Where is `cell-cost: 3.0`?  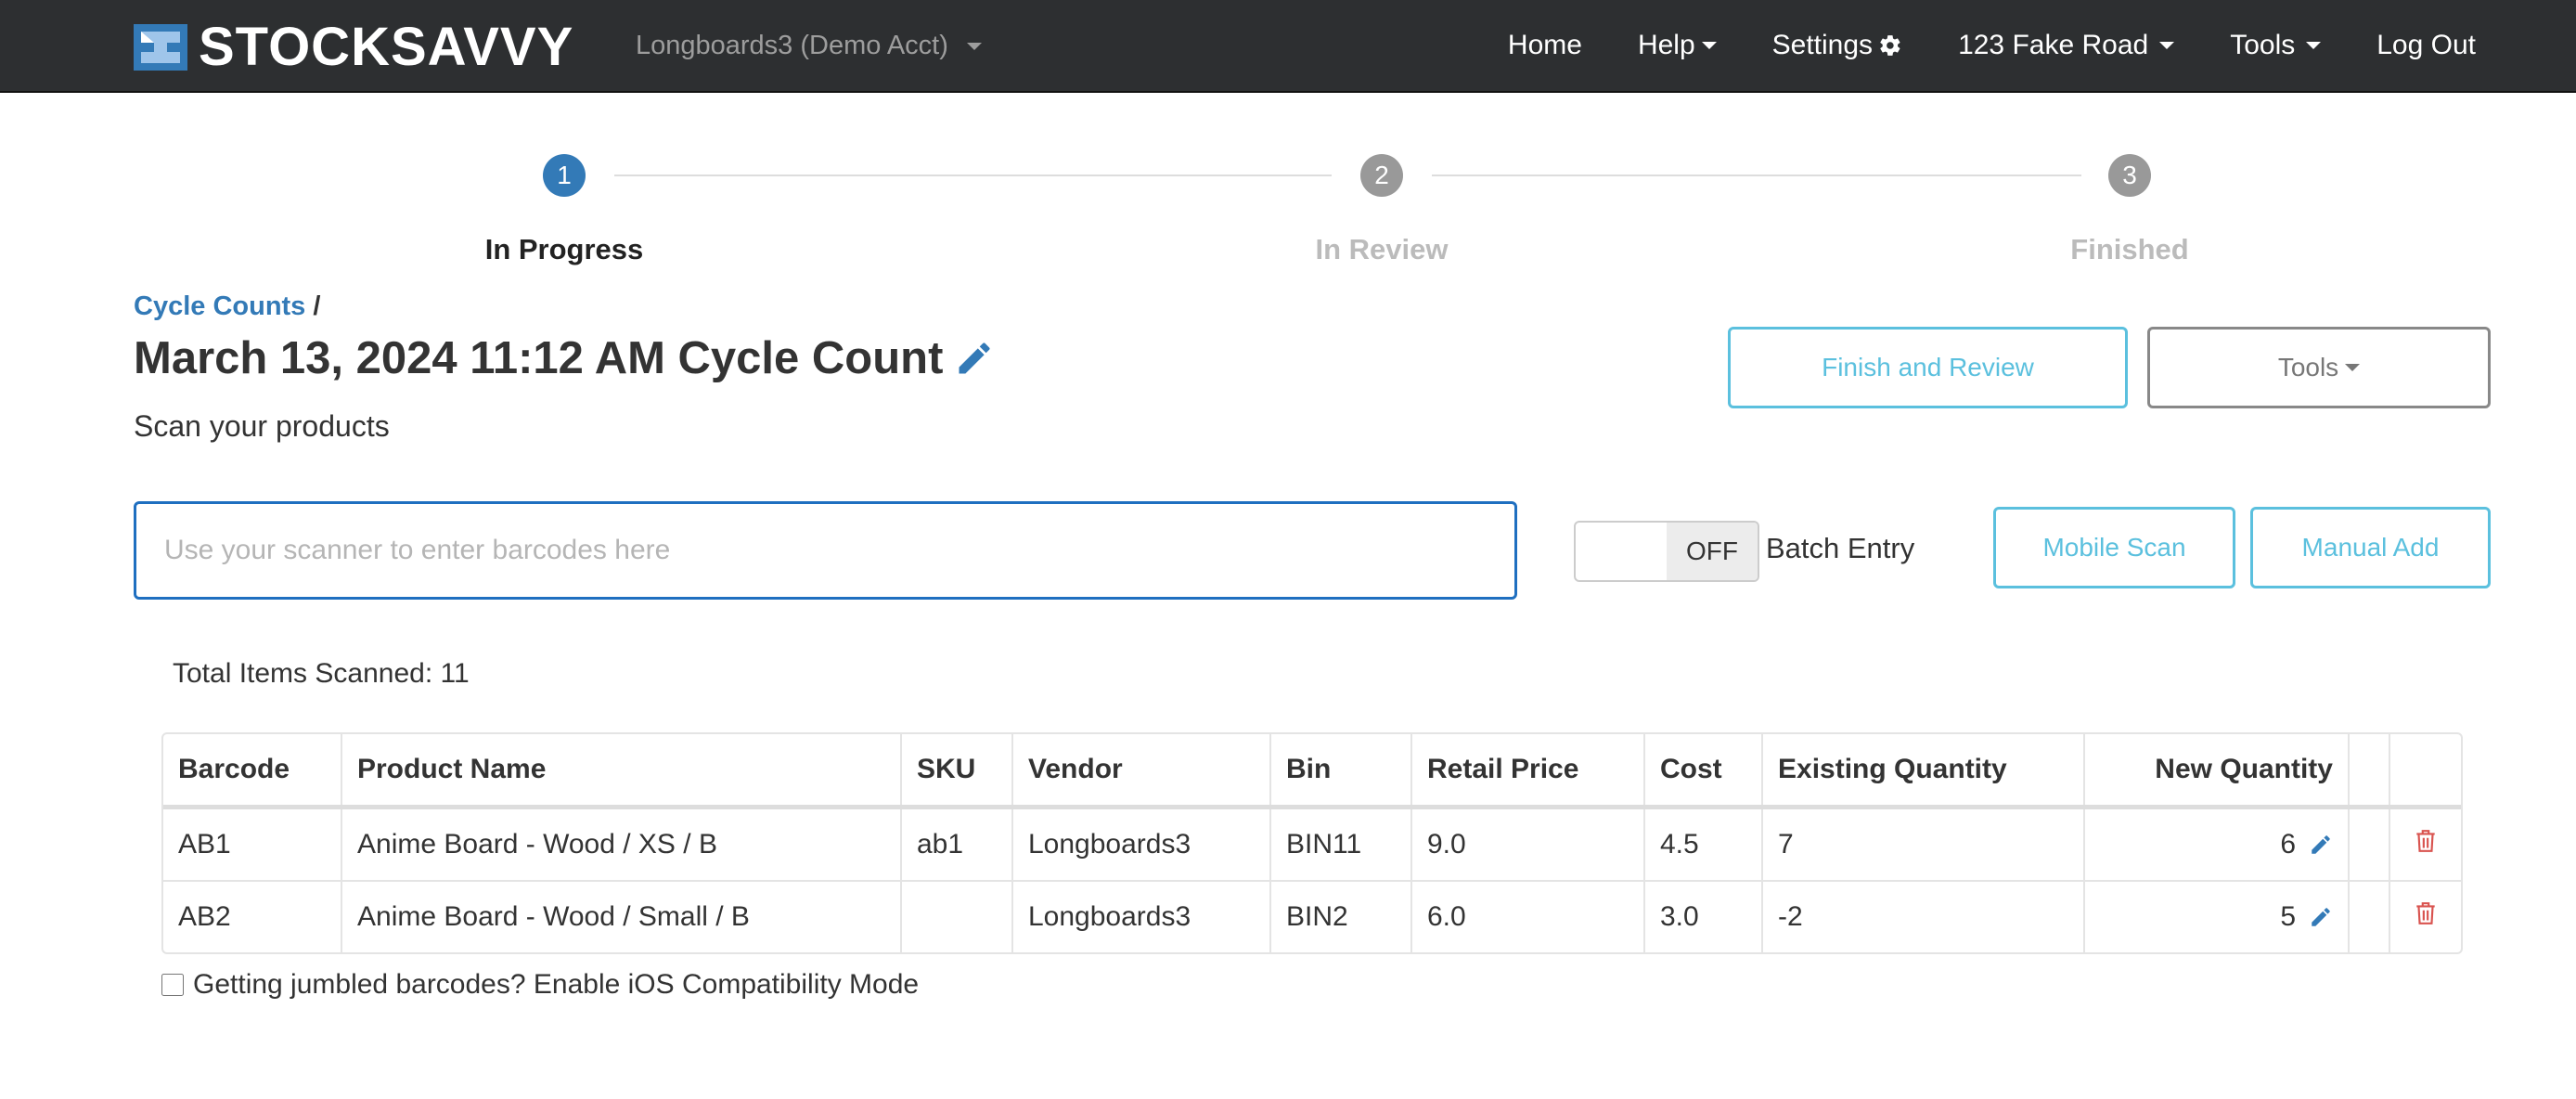 cell-cost: 3.0 is located at coordinates (1703, 916).